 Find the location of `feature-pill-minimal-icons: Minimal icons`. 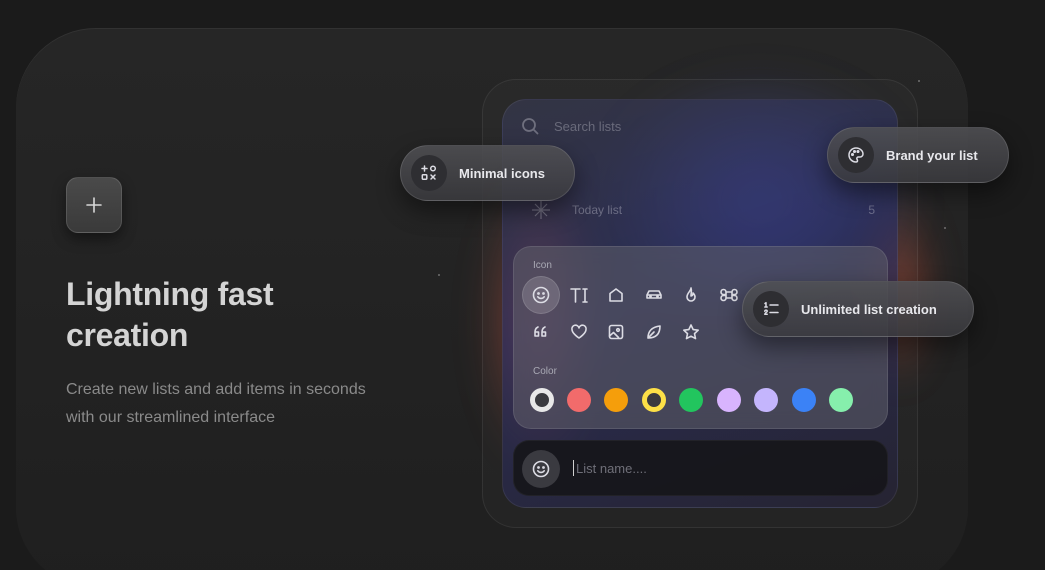

feature-pill-minimal-icons: Minimal icons is located at coordinates (487, 173).